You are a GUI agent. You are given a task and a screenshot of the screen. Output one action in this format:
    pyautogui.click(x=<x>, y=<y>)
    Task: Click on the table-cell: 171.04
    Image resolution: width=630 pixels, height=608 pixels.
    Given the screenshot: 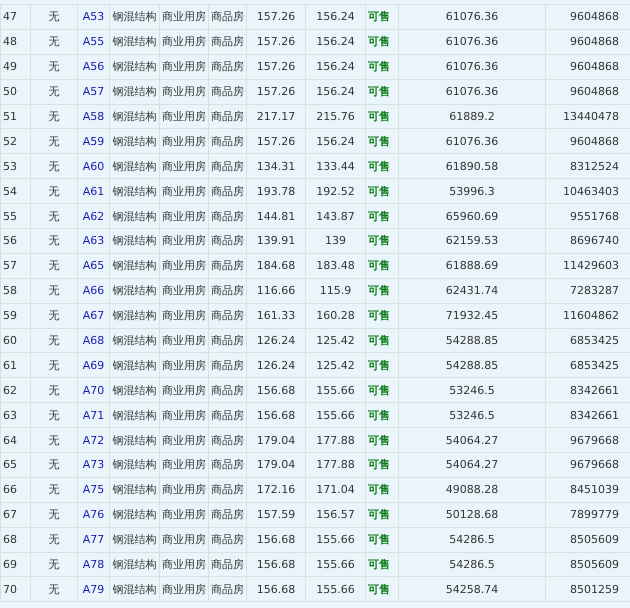 What is the action you would take?
    pyautogui.click(x=335, y=489)
    